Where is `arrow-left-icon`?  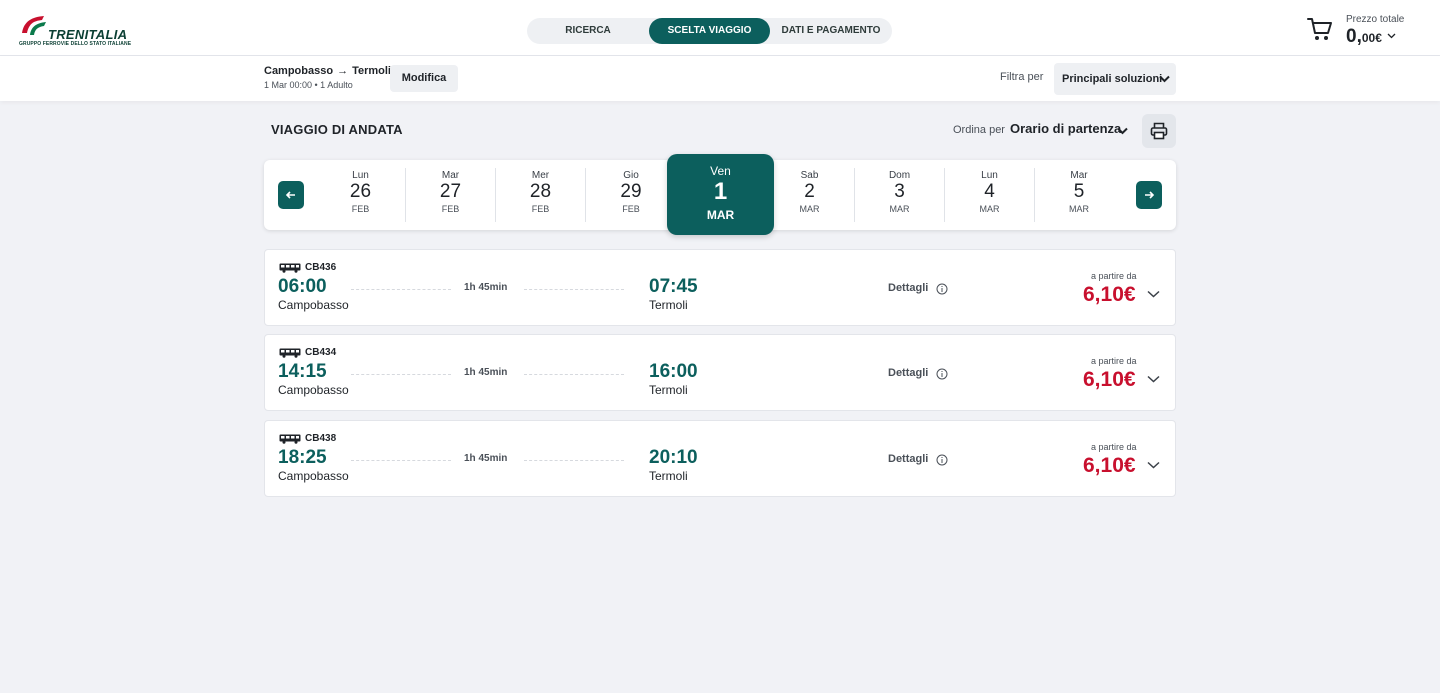 arrow-left-icon is located at coordinates (290, 195).